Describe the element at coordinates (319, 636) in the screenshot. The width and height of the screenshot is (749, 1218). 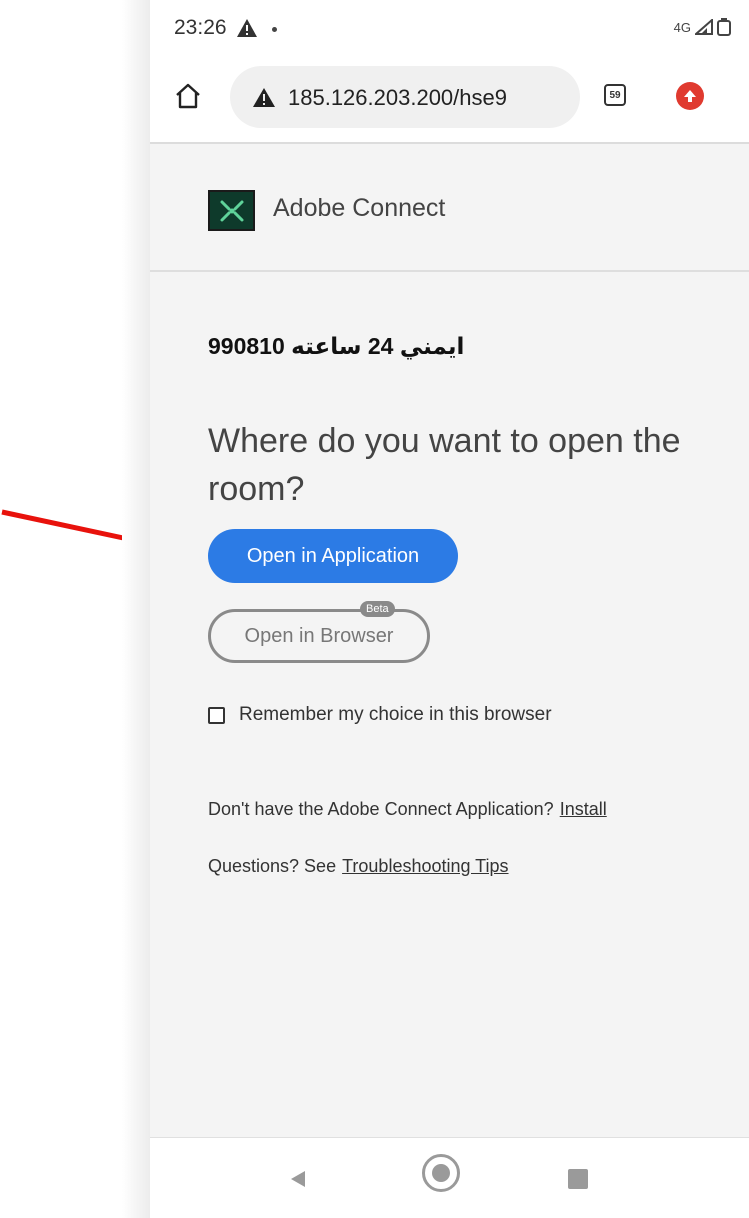
I see `open-in-browser-button: Open in Browser` at that location.